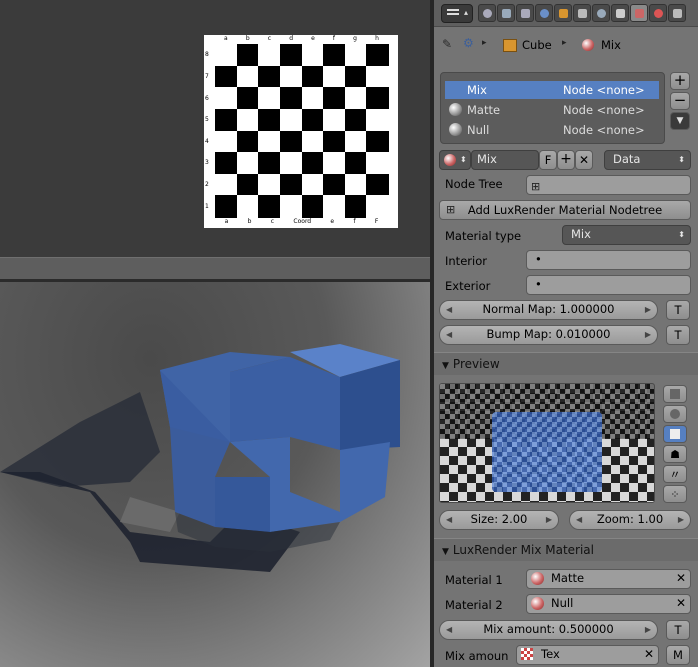 The width and height of the screenshot is (698, 667). Describe the element at coordinates (681, 159) in the screenshot. I see `chevron-updown-icon: ⬍` at that location.